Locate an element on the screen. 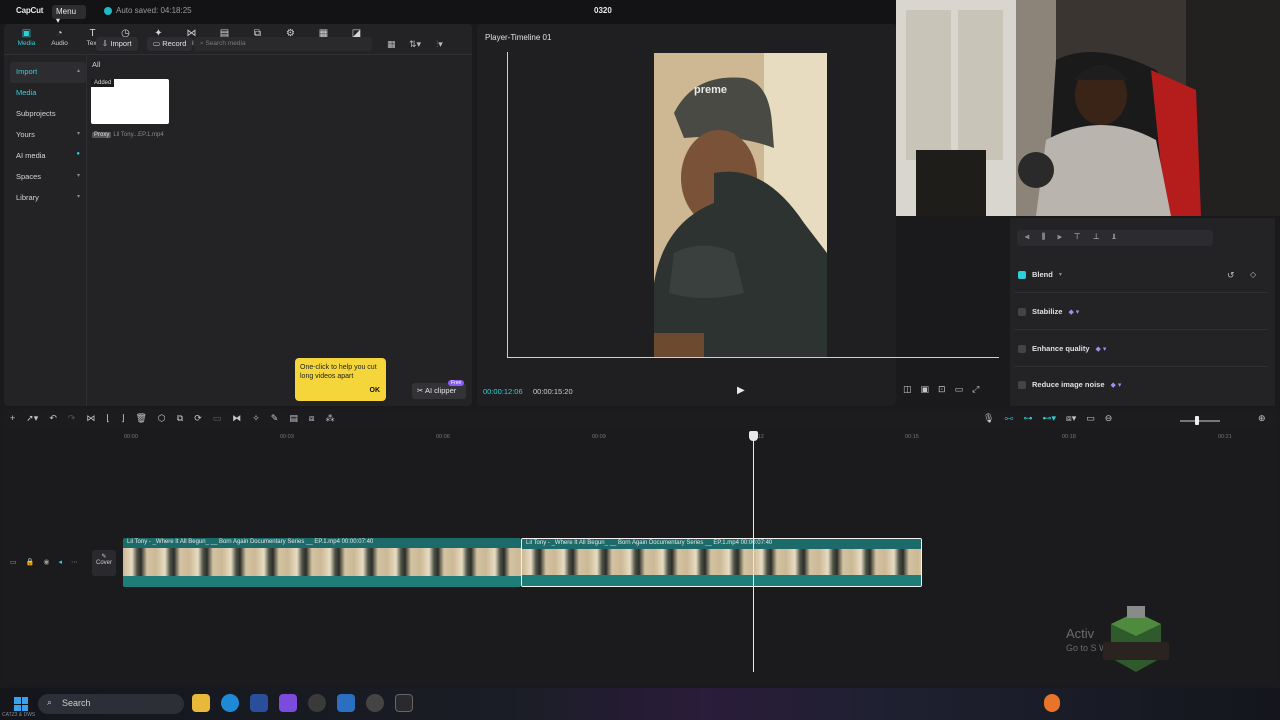 This screenshot has height=720, width=1280. align-left-icon: ⫷ is located at coordinates (1027, 238).